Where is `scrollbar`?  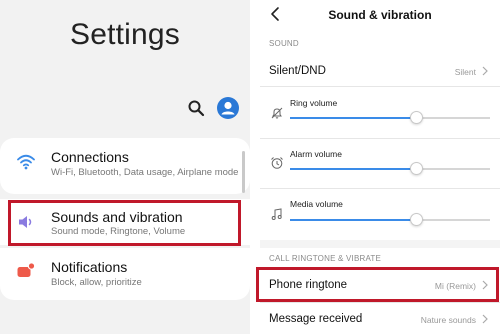 scrollbar is located at coordinates (243, 172).